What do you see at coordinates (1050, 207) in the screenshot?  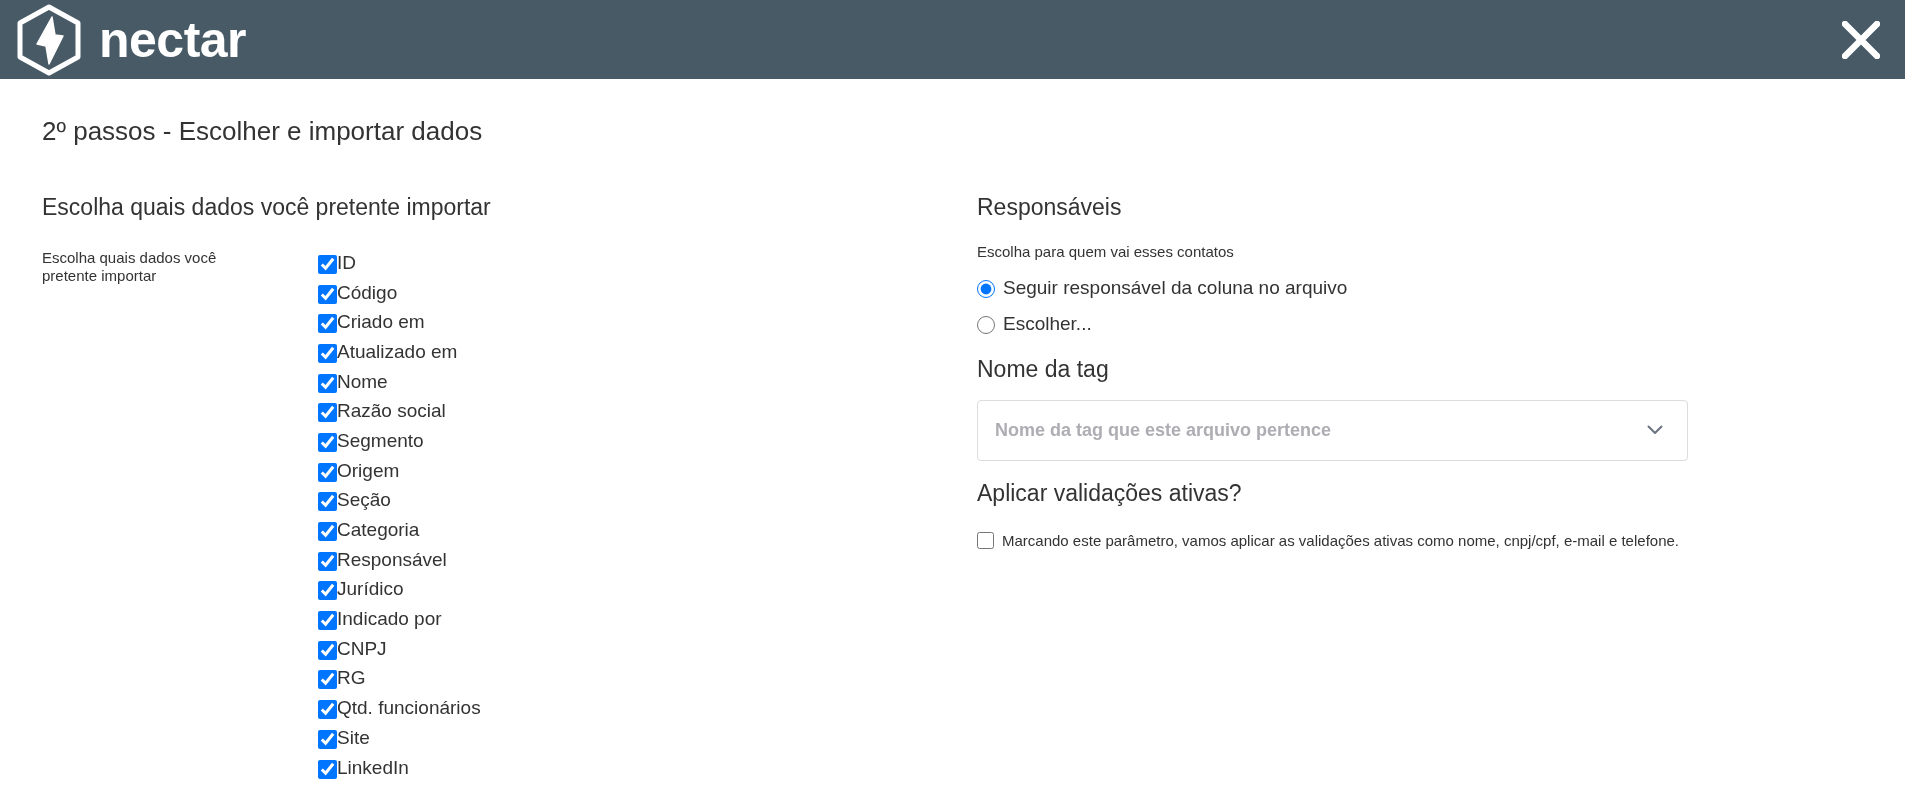 I see `section-heading: Responsáveis` at bounding box center [1050, 207].